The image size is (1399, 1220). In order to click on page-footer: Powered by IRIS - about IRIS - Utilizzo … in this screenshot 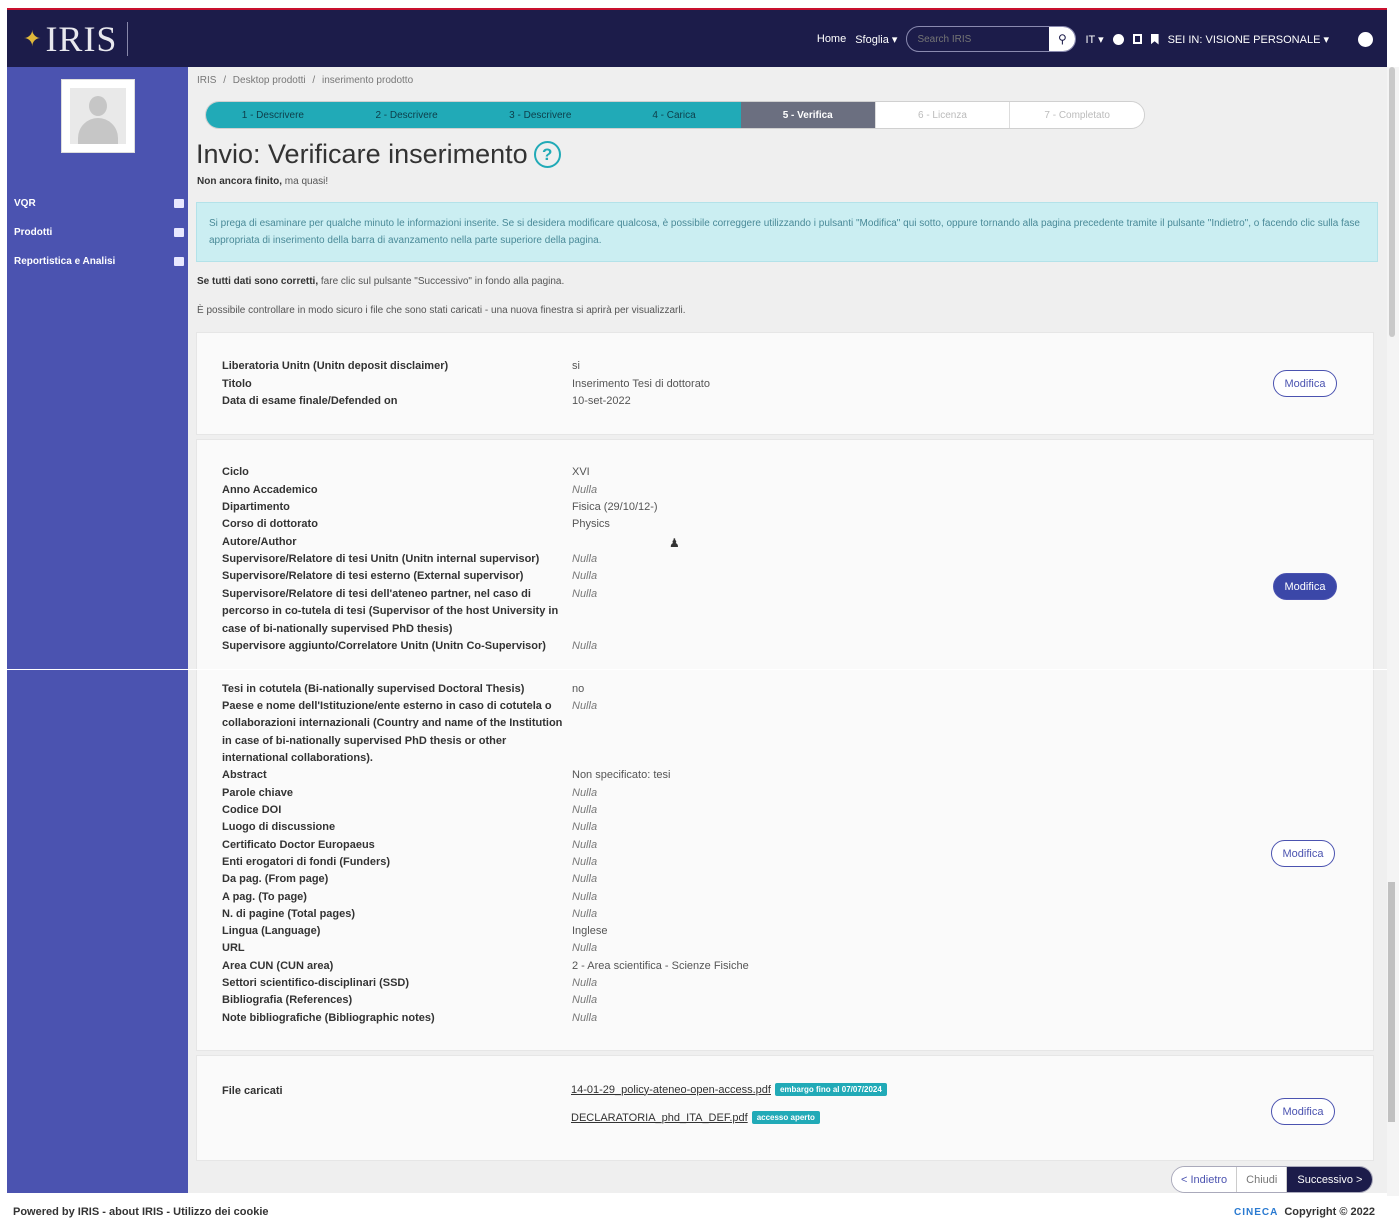, I will do `click(699, 1208)`.